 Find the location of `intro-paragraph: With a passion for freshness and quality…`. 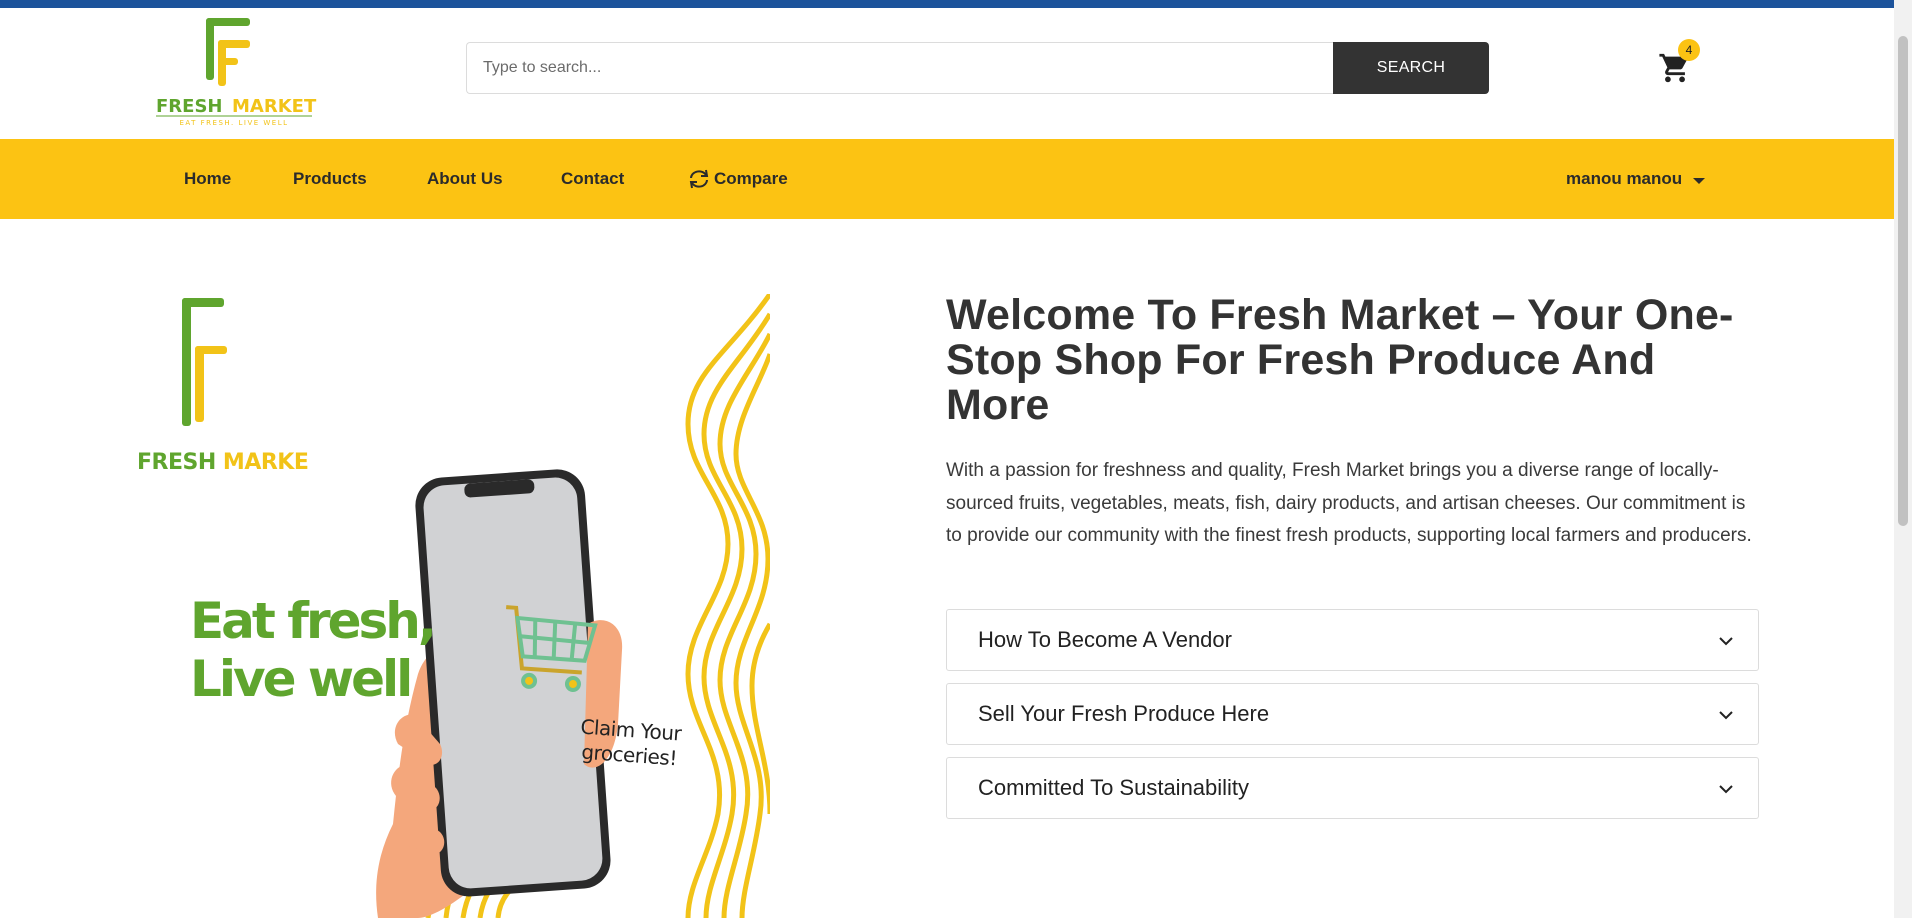

intro-paragraph: With a passion for freshness and quality… is located at coordinates (1349, 503).